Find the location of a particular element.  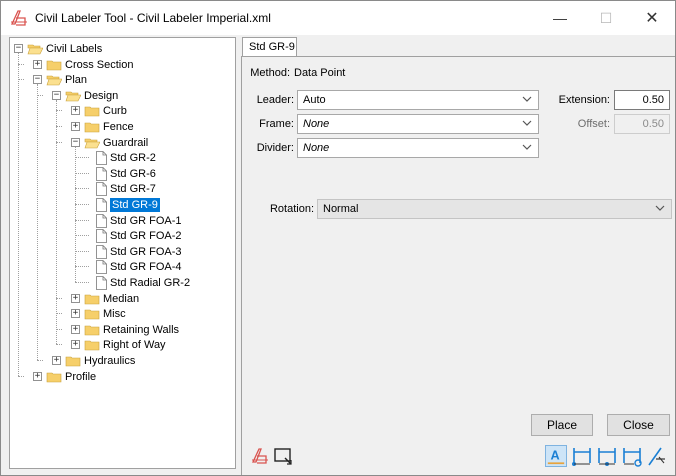

dimension-left-icon is located at coordinates (582, 456).